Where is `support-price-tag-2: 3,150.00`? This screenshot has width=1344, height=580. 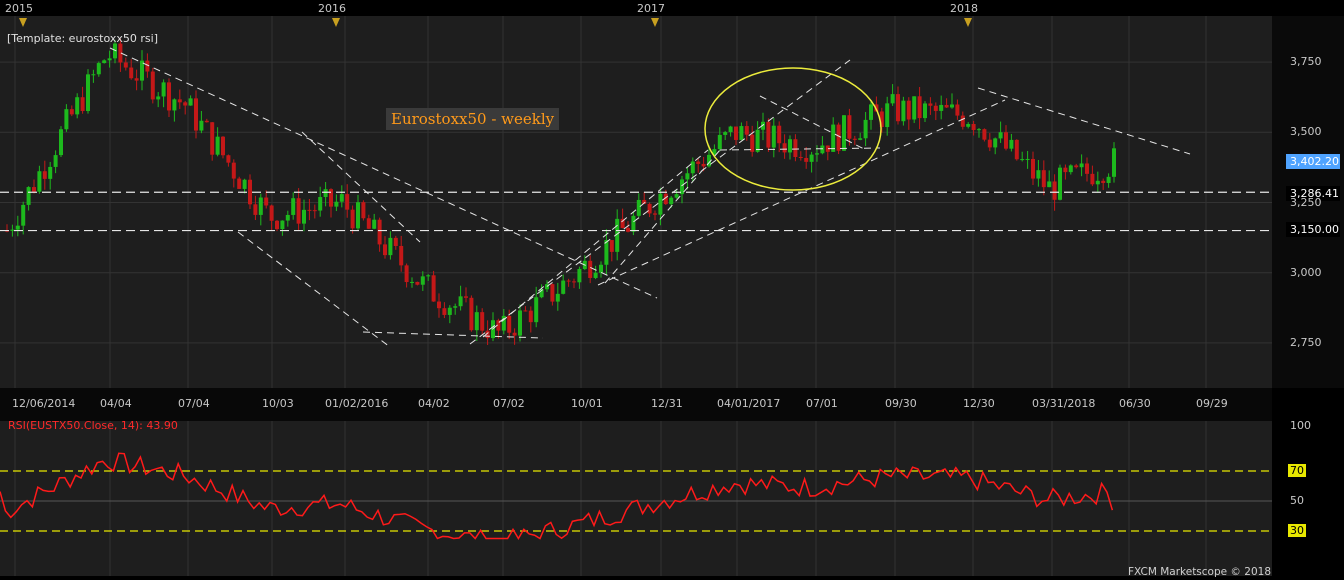
support-price-tag-2: 3,150.00 is located at coordinates (1314, 229).